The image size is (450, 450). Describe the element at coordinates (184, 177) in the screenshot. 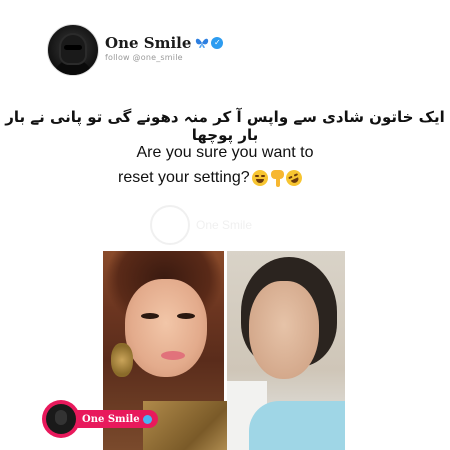

I see `english-caption-text: reset your setting?` at that location.